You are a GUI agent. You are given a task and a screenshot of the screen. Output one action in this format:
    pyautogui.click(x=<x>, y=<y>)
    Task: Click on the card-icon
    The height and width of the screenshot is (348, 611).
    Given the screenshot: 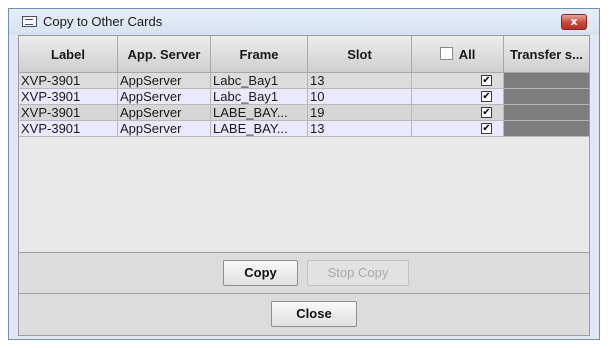 What is the action you would take?
    pyautogui.click(x=29, y=21)
    